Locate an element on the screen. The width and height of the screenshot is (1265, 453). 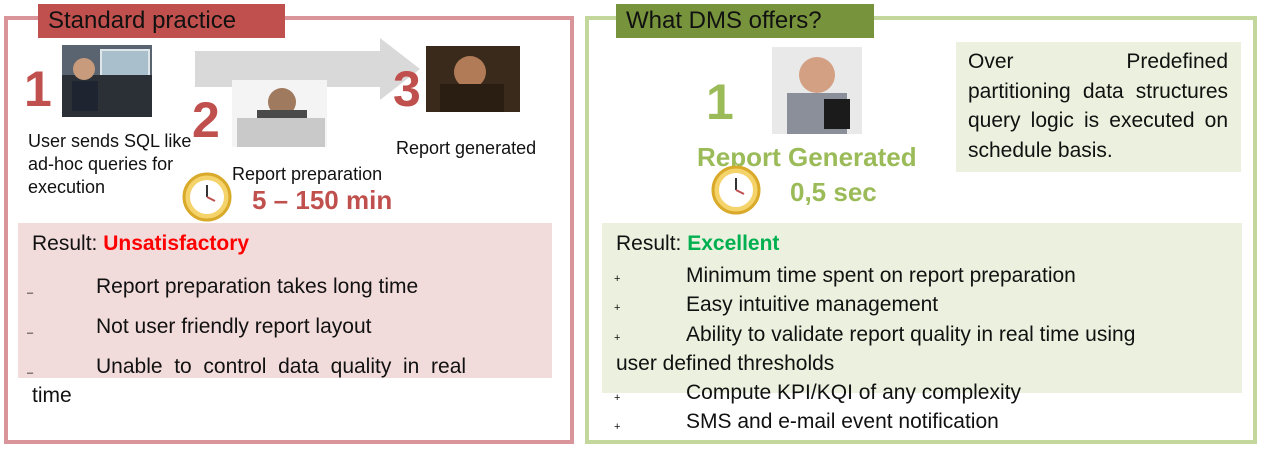
left-result-label: Result: is located at coordinates (65, 243).